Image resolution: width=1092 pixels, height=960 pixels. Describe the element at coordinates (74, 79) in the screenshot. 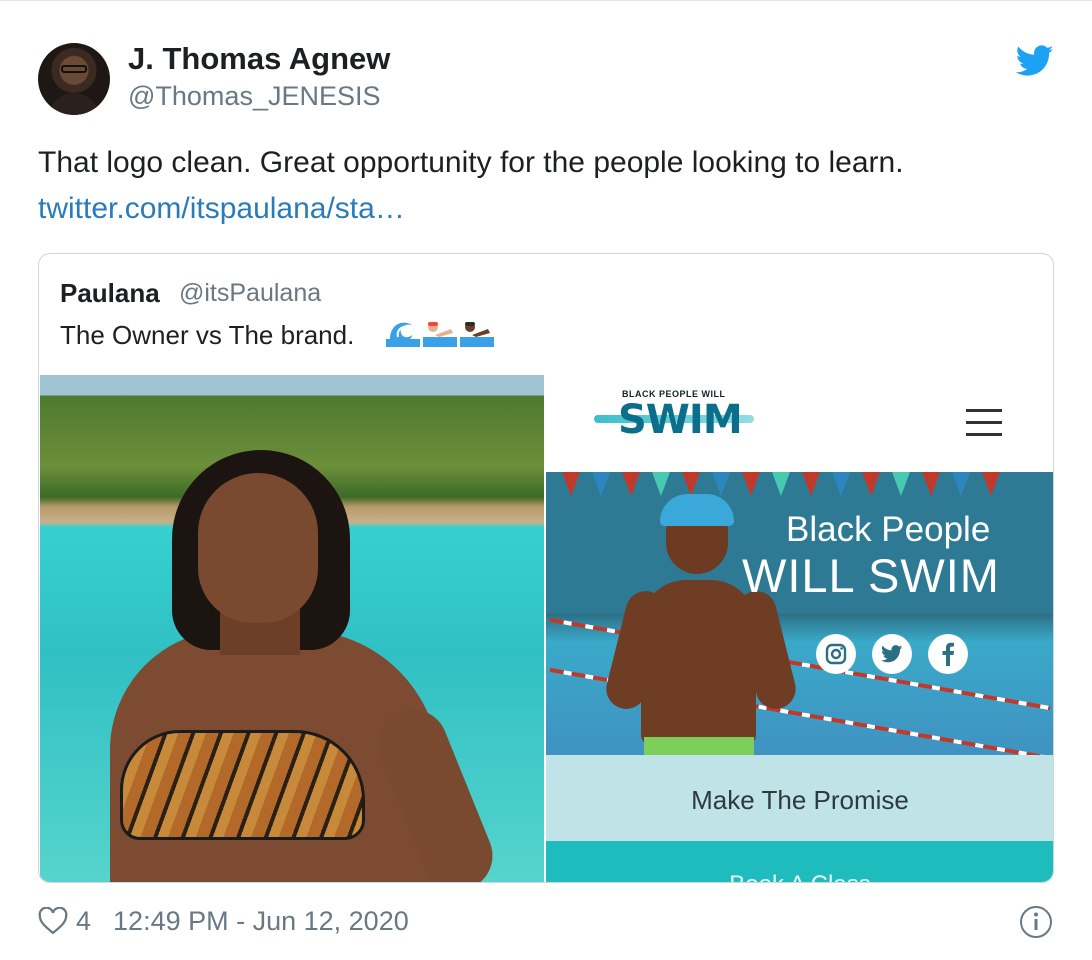

I see `author-avatar` at that location.